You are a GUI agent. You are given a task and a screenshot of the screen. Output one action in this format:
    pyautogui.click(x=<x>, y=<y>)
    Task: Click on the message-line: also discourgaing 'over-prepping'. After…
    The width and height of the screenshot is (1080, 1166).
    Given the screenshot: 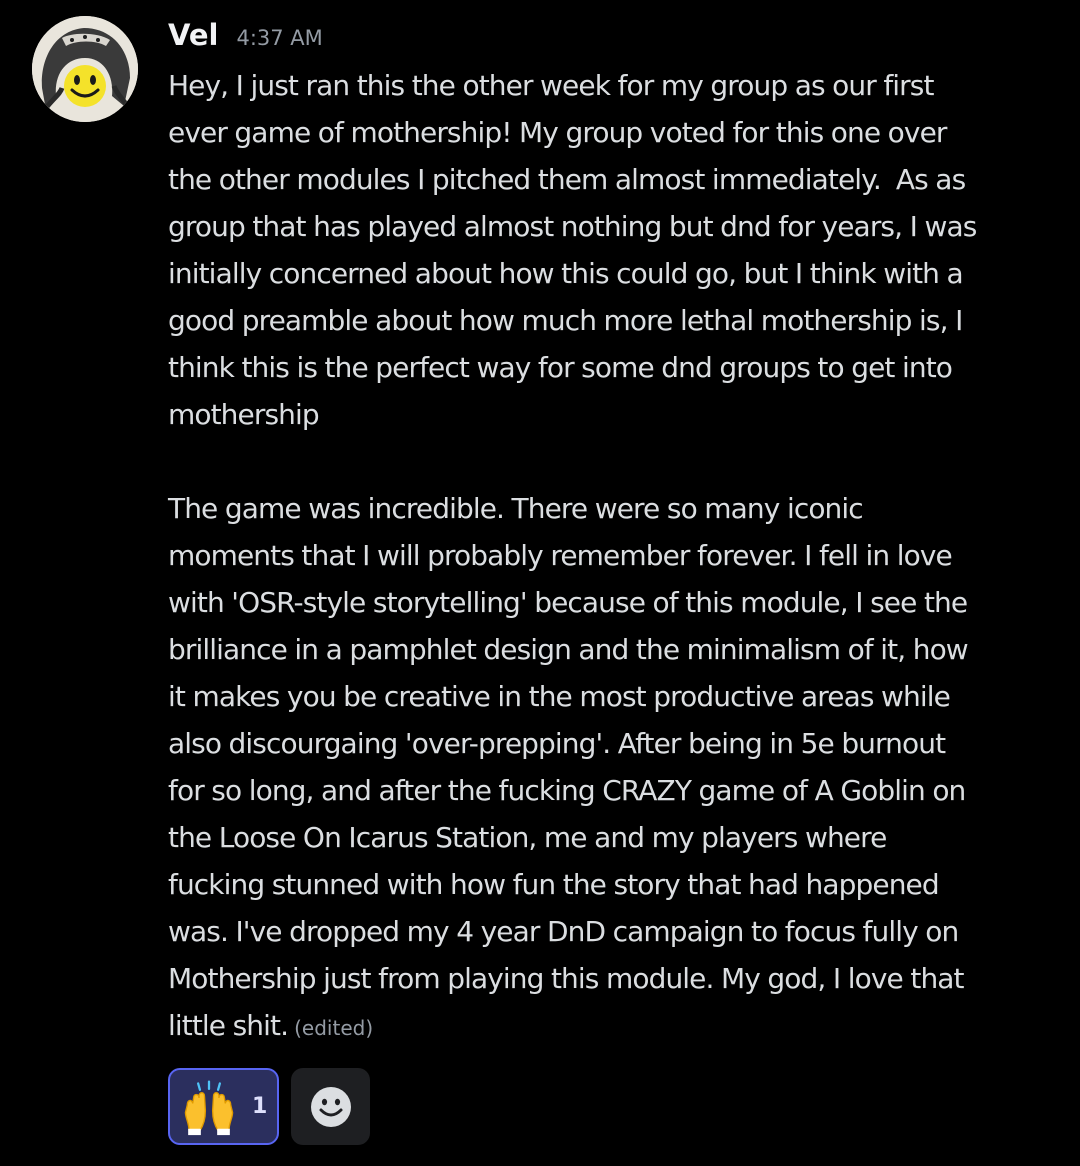 What is the action you would take?
    pyautogui.click(x=557, y=743)
    